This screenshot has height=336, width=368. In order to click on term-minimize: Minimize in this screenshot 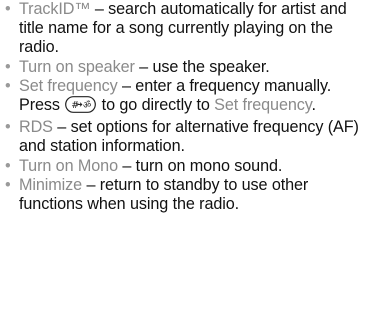, I will do `click(51, 184)`.